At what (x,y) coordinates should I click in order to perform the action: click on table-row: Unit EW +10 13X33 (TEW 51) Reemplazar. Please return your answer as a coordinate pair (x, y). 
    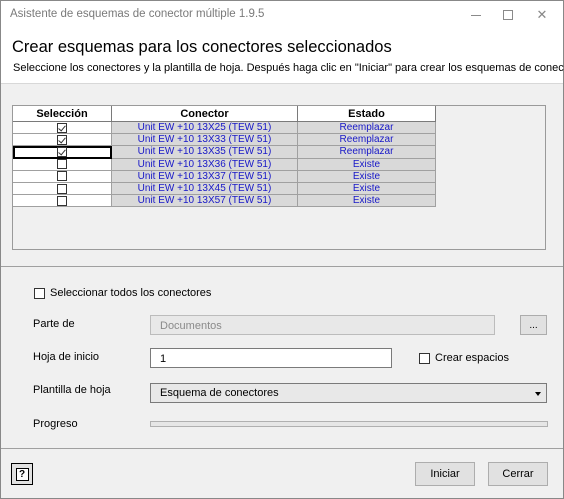
    Looking at the image, I should click on (224, 140).